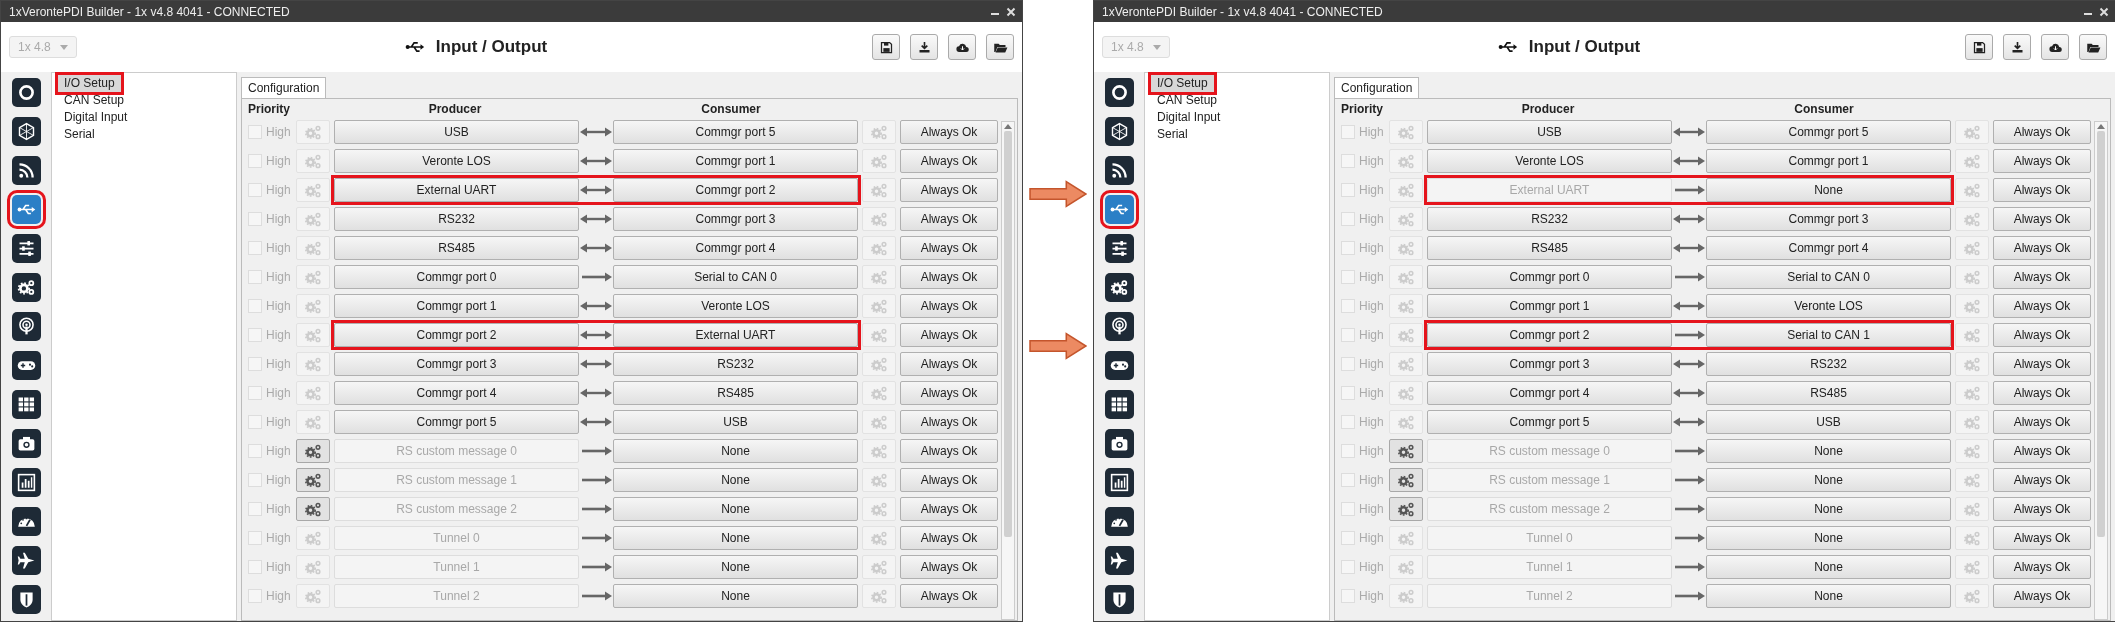  I want to click on scrollbar, so click(2101, 370).